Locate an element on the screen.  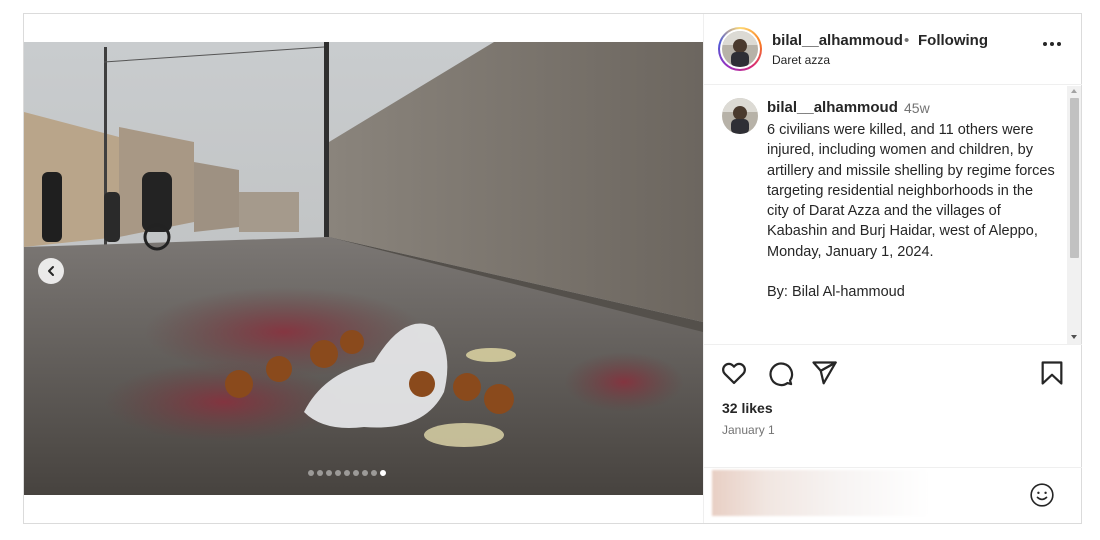
save-button is located at coordinates (1052, 373).